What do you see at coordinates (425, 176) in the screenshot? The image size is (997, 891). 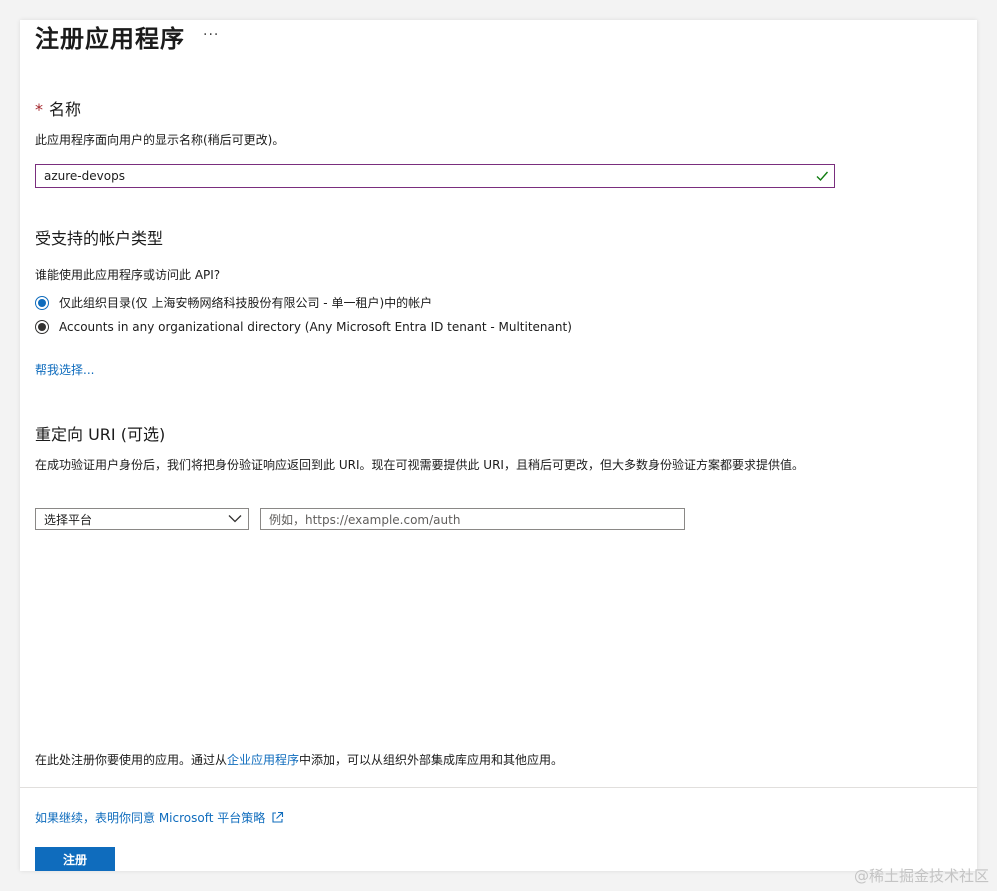 I see `name-input` at bounding box center [425, 176].